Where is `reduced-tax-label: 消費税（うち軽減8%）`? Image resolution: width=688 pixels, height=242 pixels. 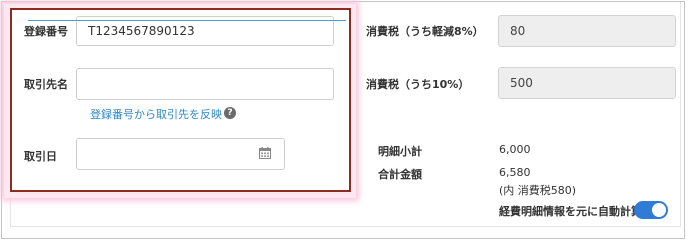
reduced-tax-label: 消費税（うち軽減8%） is located at coordinates (425, 31).